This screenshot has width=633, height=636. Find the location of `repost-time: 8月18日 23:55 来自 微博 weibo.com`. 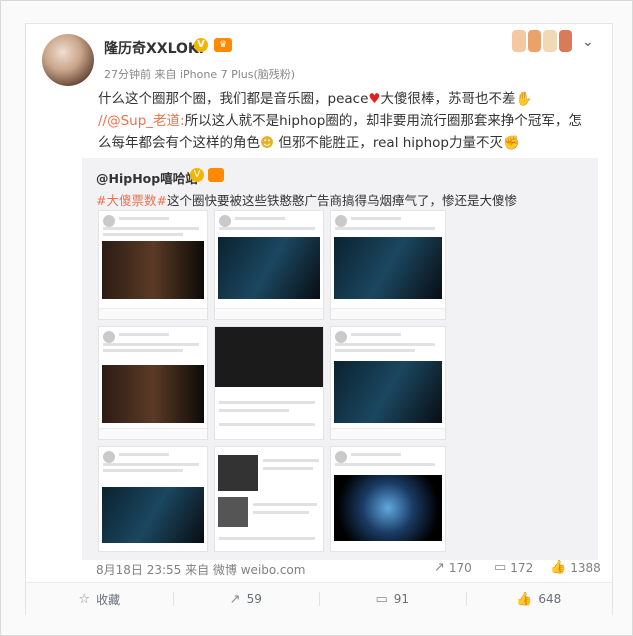

repost-time: 8月18日 23:55 来自 微博 weibo.com is located at coordinates (201, 570).